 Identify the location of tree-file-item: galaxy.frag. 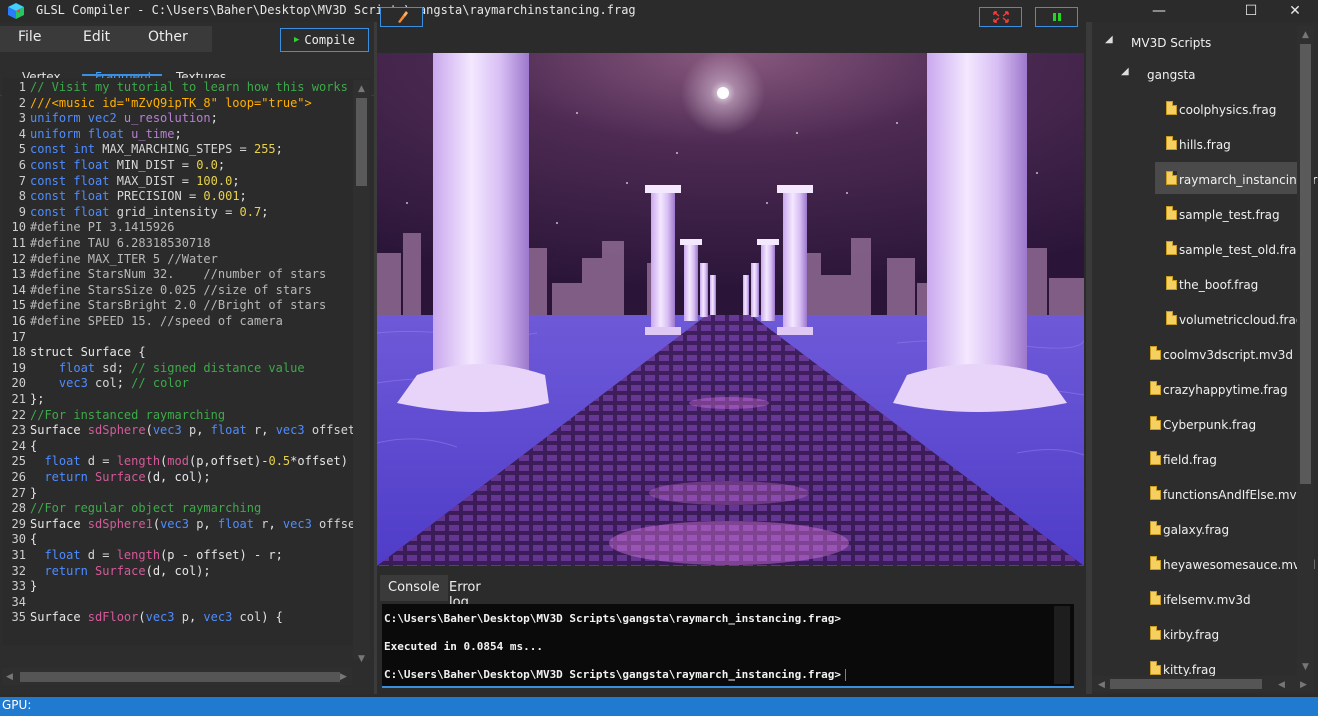
(1189, 529).